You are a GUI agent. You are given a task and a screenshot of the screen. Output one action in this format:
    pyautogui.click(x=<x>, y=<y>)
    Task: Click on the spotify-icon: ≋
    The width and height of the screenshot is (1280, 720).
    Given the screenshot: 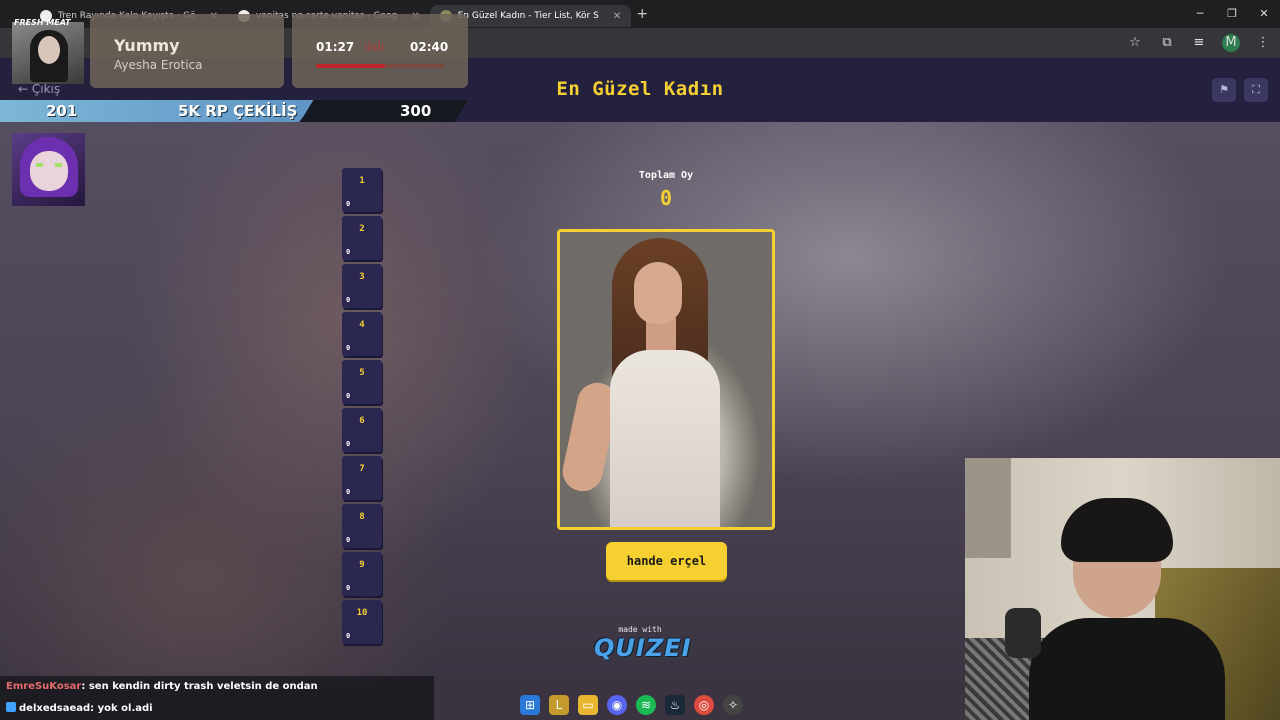 What is the action you would take?
    pyautogui.click(x=646, y=705)
    